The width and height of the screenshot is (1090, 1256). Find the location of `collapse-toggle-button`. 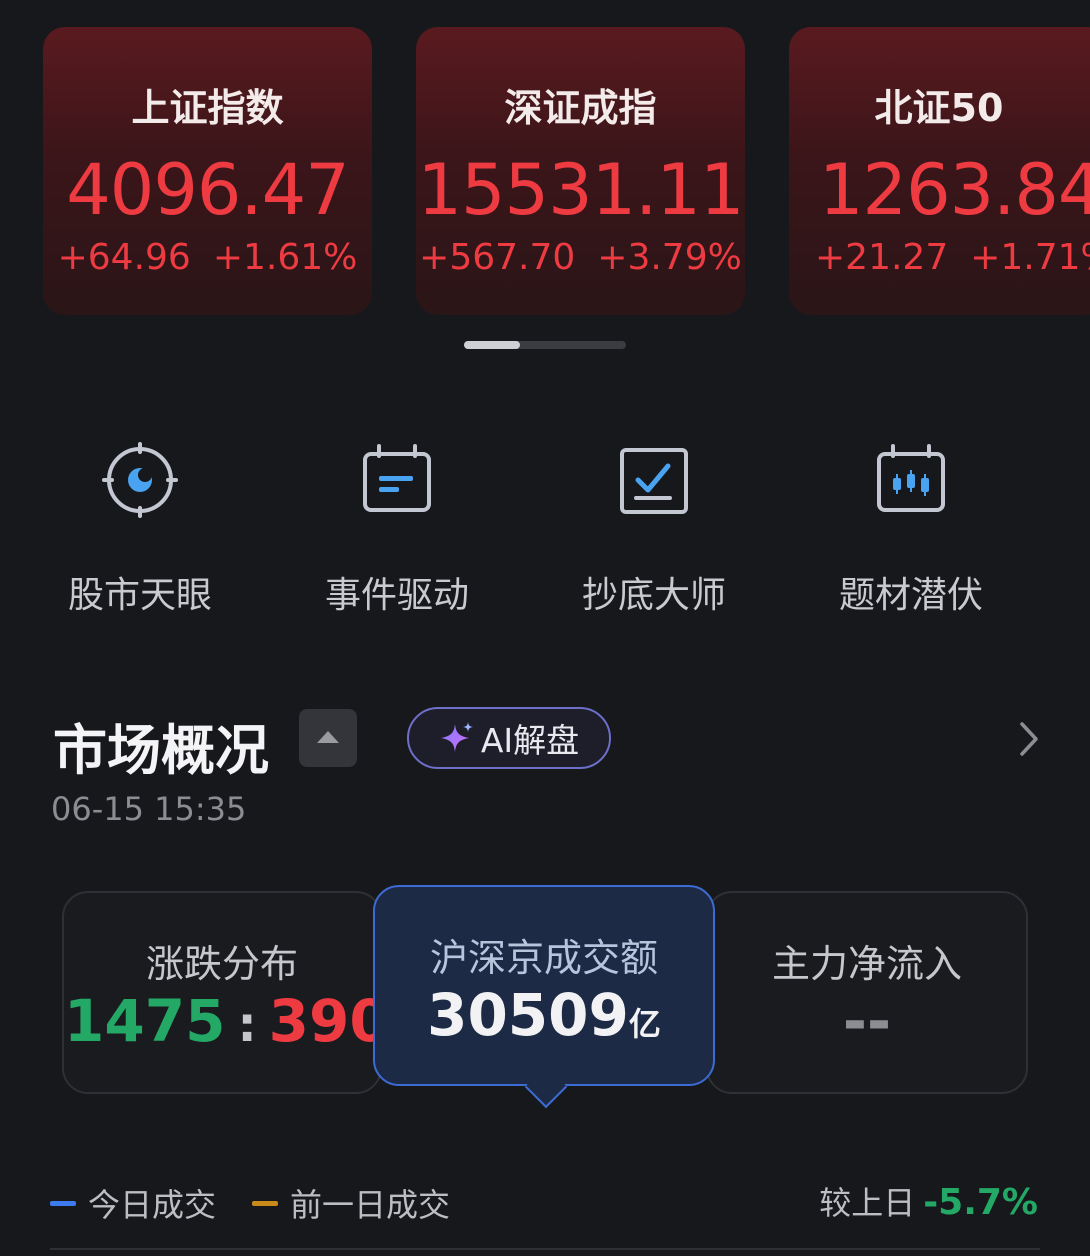

collapse-toggle-button is located at coordinates (328, 738).